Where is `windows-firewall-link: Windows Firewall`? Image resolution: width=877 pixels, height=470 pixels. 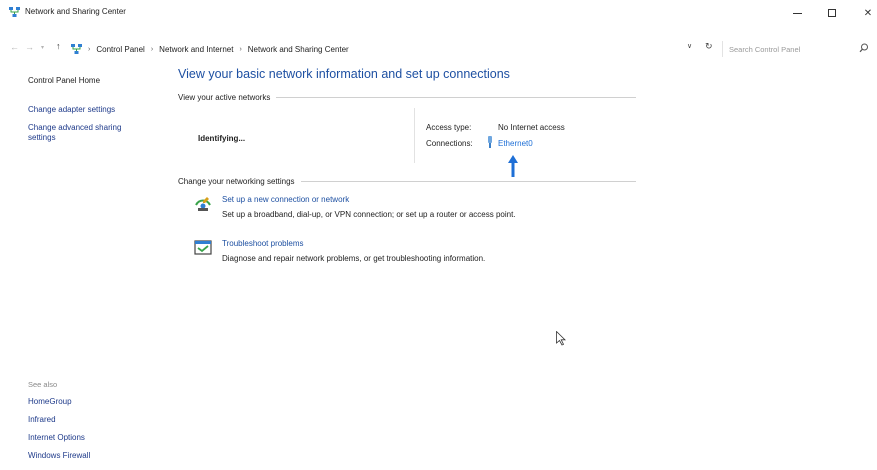
windows-firewall-link: Windows Firewall is located at coordinates (59, 455).